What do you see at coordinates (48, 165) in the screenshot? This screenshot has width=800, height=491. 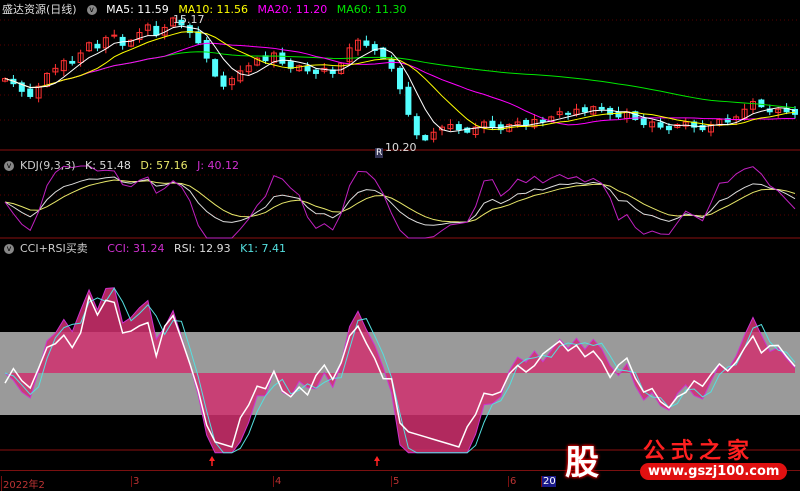 I see `kdj-title: KDJ(9,3,3)` at bounding box center [48, 165].